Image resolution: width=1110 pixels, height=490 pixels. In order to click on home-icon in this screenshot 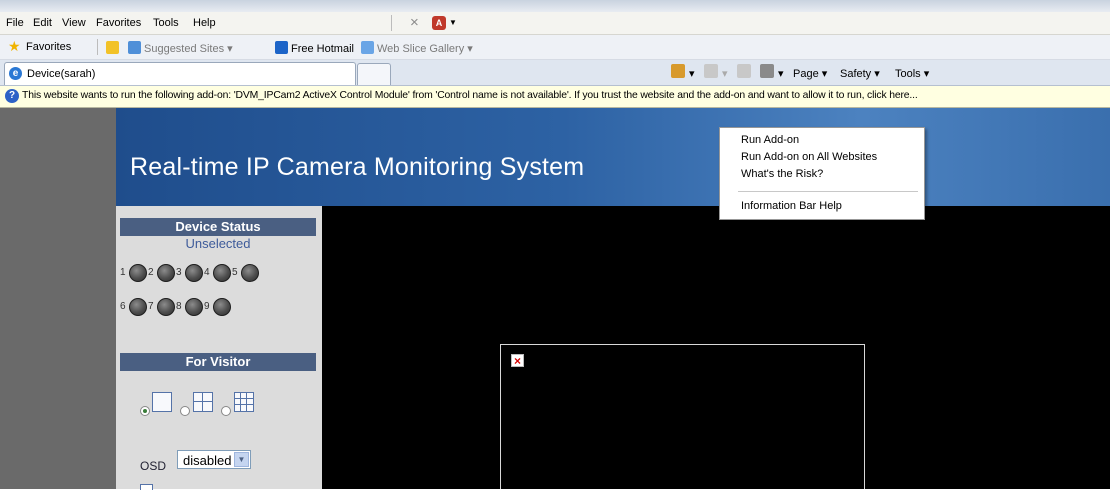, I will do `click(678, 71)`.